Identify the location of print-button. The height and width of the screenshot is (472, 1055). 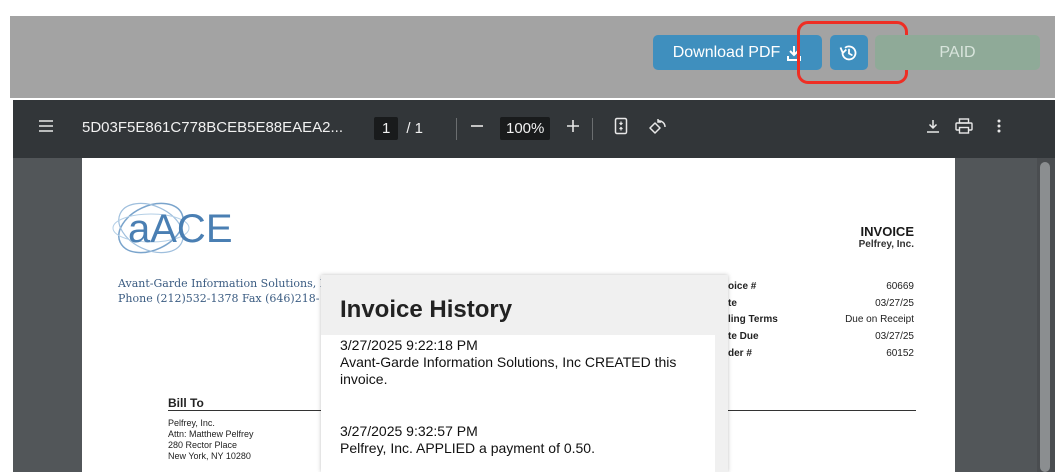
(964, 126).